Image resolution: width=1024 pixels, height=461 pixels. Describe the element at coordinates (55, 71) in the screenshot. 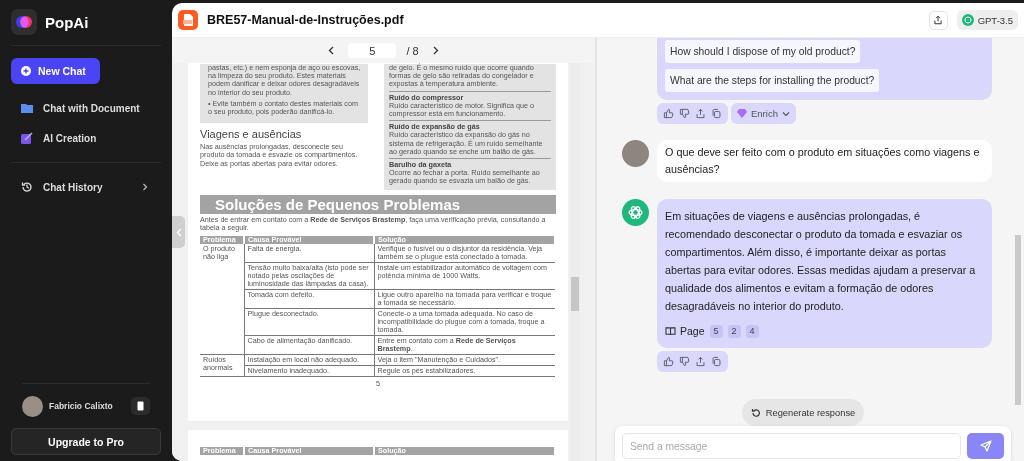

I see `new-chat-button: New Chat` at that location.